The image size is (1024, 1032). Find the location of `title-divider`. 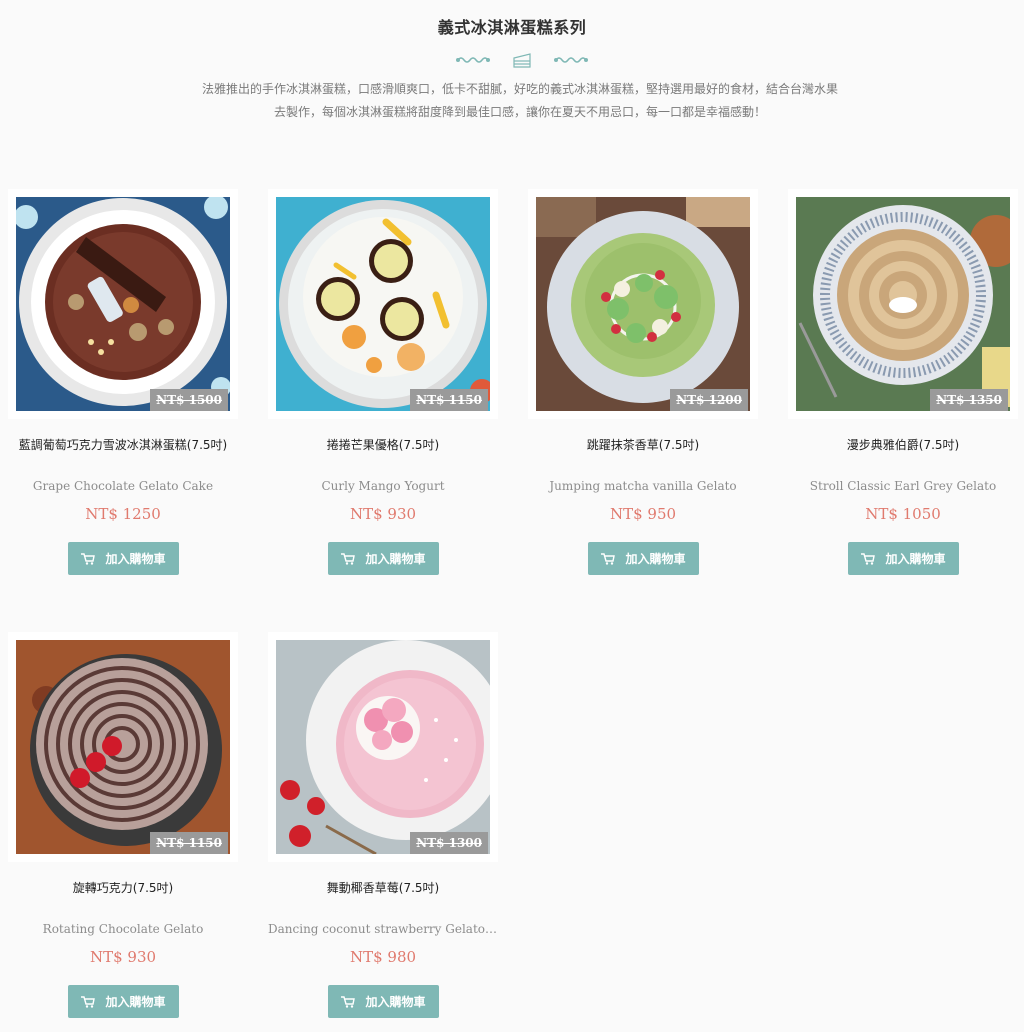

title-divider is located at coordinates (522, 60).